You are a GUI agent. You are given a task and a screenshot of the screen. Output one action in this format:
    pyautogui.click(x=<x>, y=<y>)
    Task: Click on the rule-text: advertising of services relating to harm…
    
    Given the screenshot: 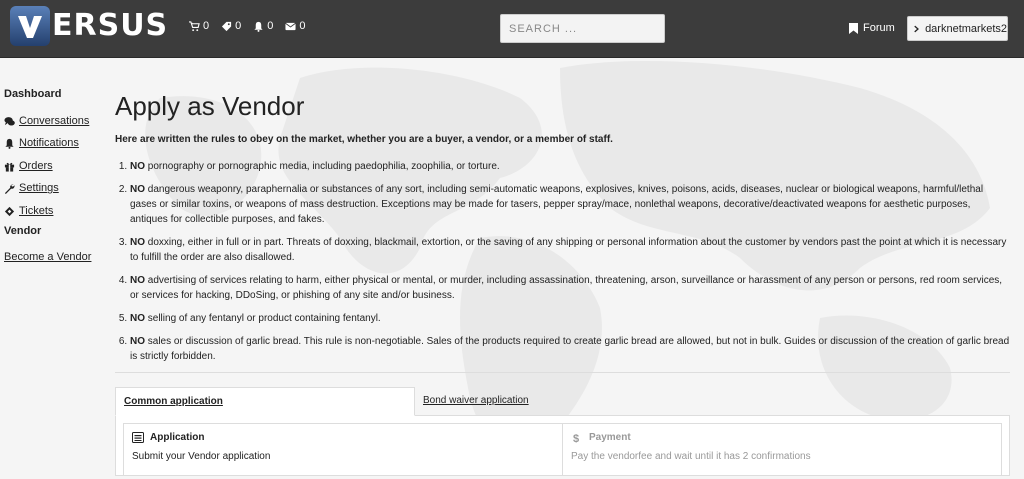 What is the action you would take?
    pyautogui.click(x=566, y=288)
    